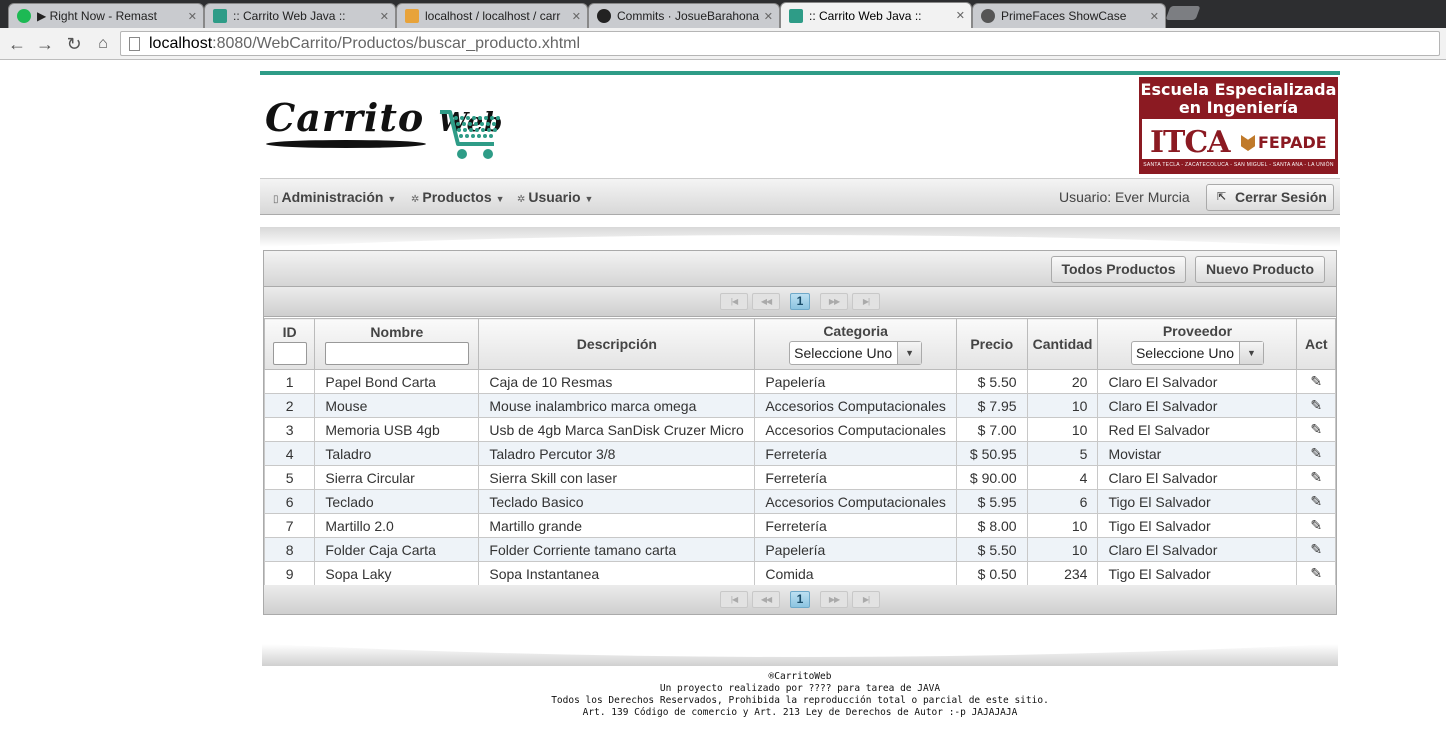  I want to click on col-proveedor: Proveedor Seleccione Uno ▼, so click(1197, 344).